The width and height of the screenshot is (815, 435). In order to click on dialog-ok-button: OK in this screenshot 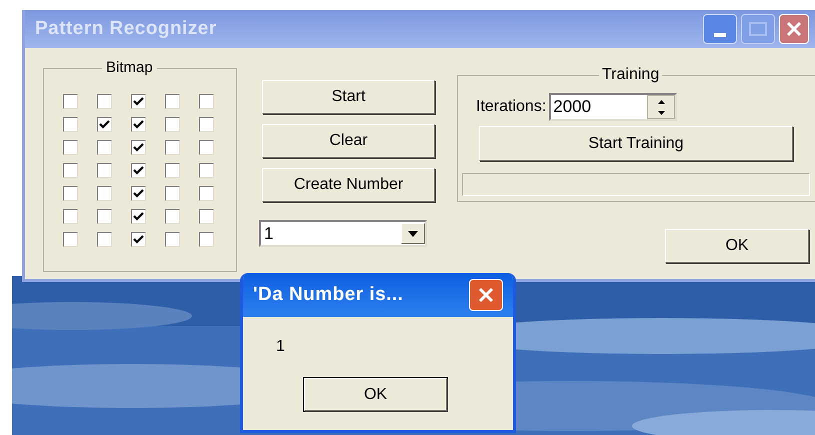, I will do `click(375, 394)`.